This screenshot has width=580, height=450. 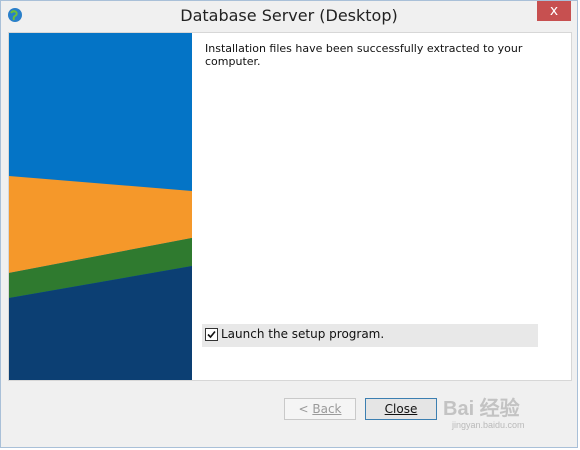 I want to click on watermark-url: jingyan.baidu.com, so click(x=488, y=425).